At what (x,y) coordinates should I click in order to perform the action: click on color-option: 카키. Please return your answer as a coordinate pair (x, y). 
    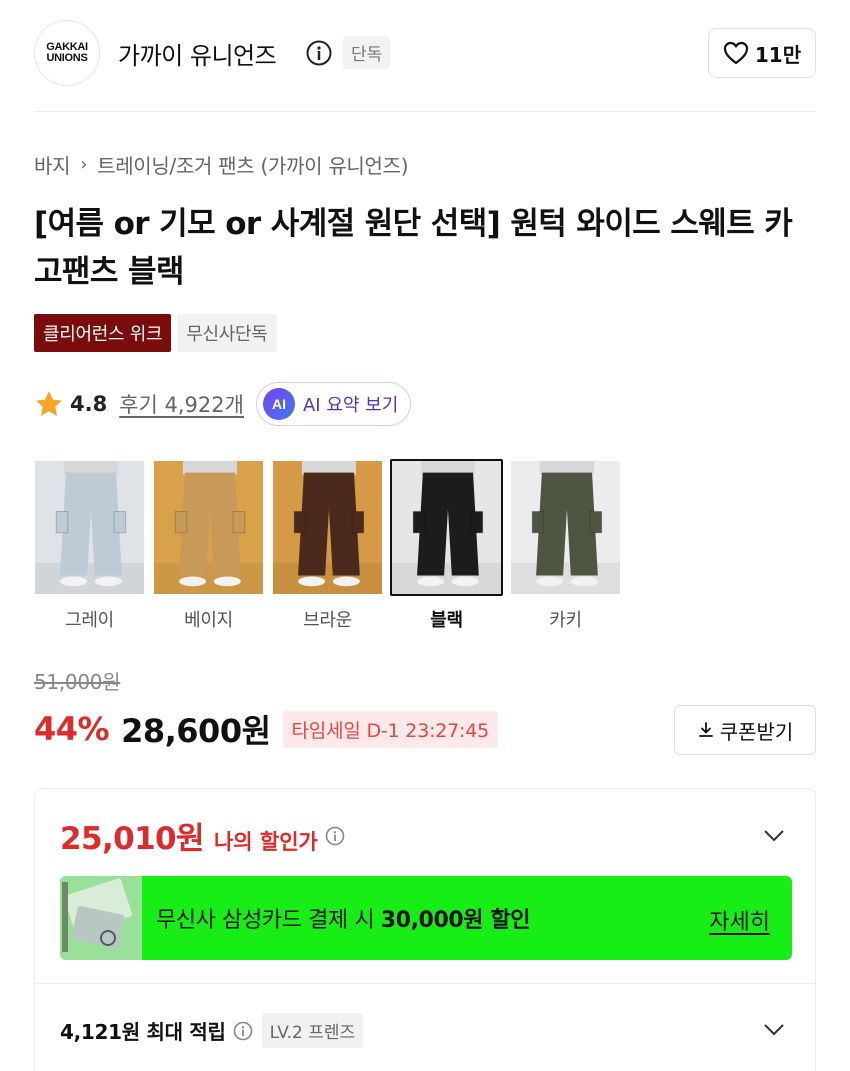
    Looking at the image, I should click on (565, 545).